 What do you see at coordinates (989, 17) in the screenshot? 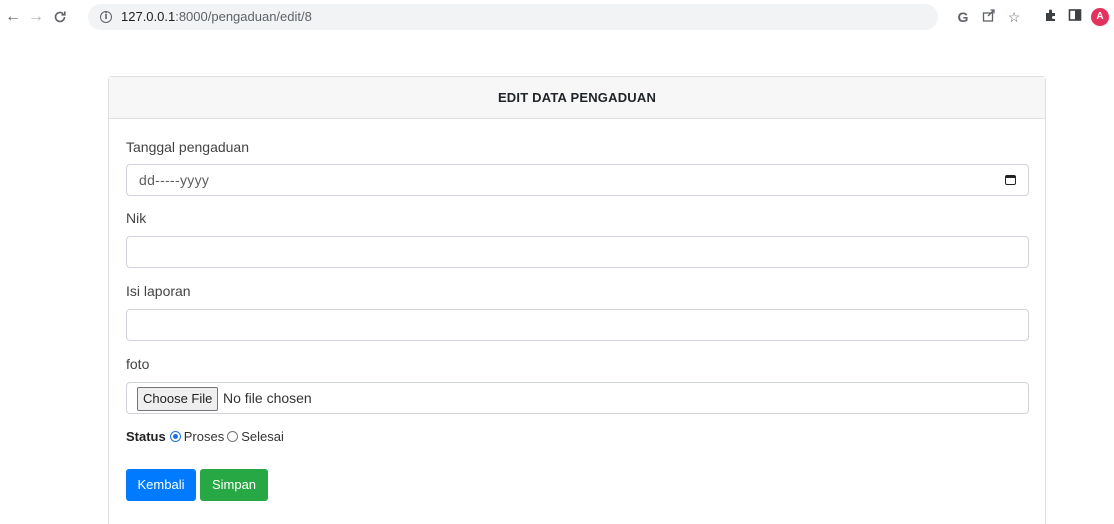
I see `share-icon` at bounding box center [989, 17].